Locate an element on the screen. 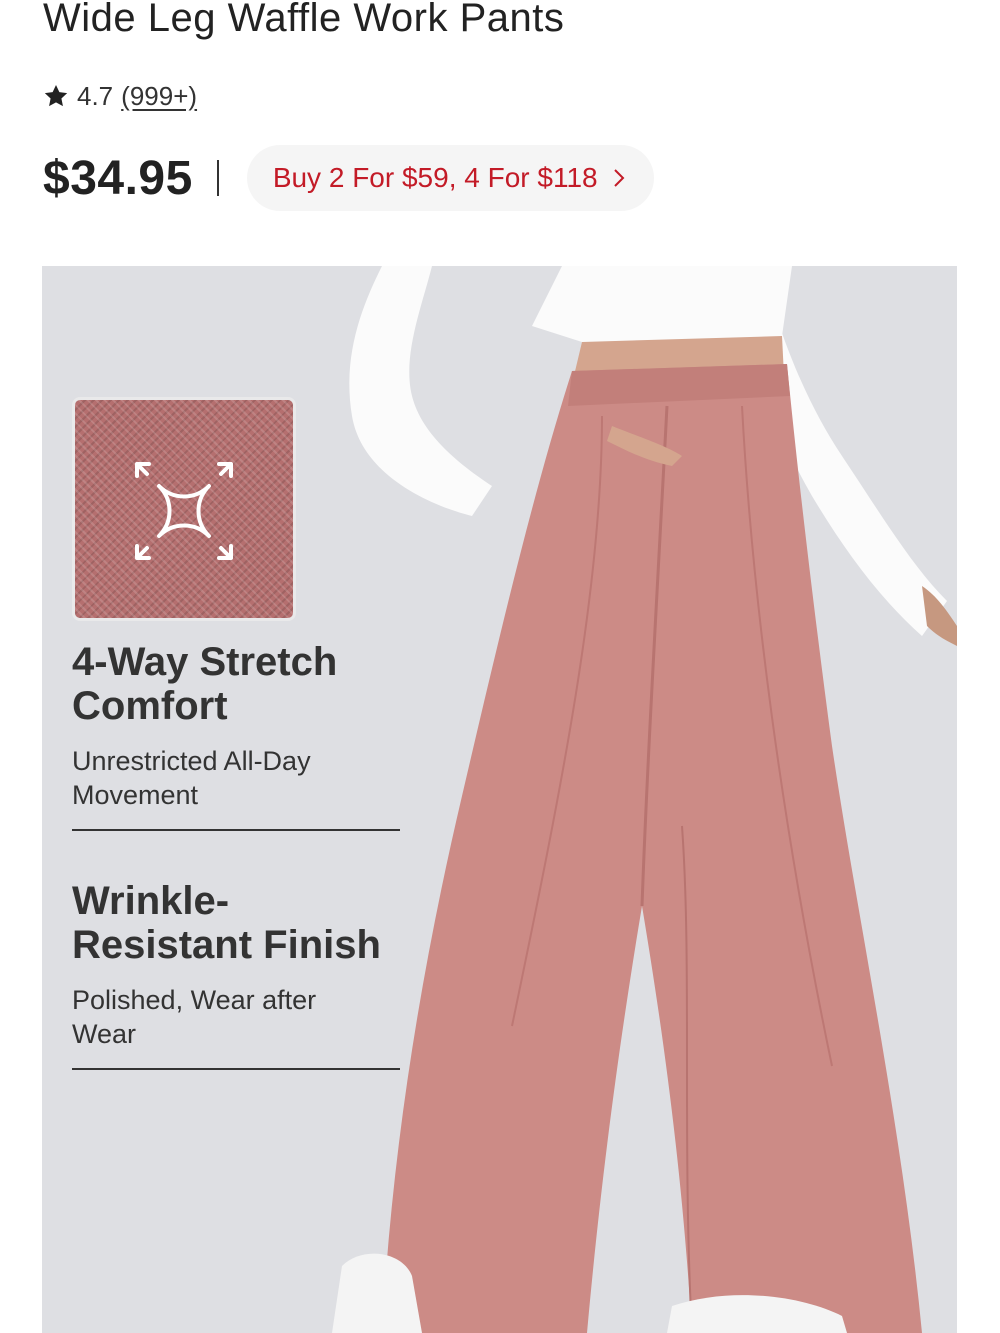  chevron-right-icon is located at coordinates (619, 178).